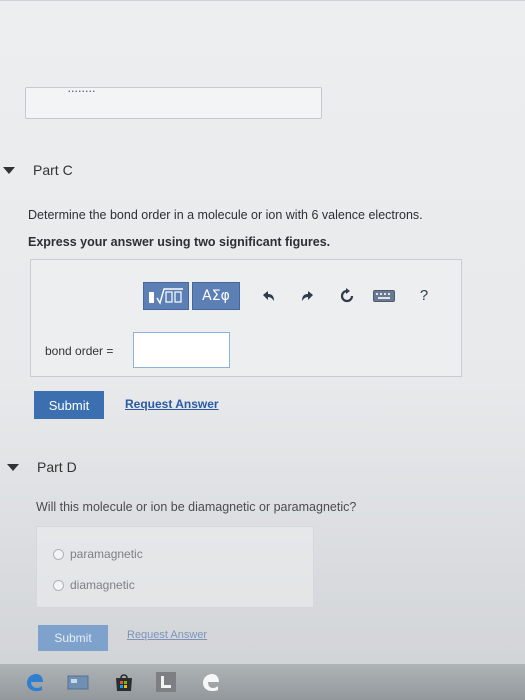  I want to click on taskbar, so click(262, 682).